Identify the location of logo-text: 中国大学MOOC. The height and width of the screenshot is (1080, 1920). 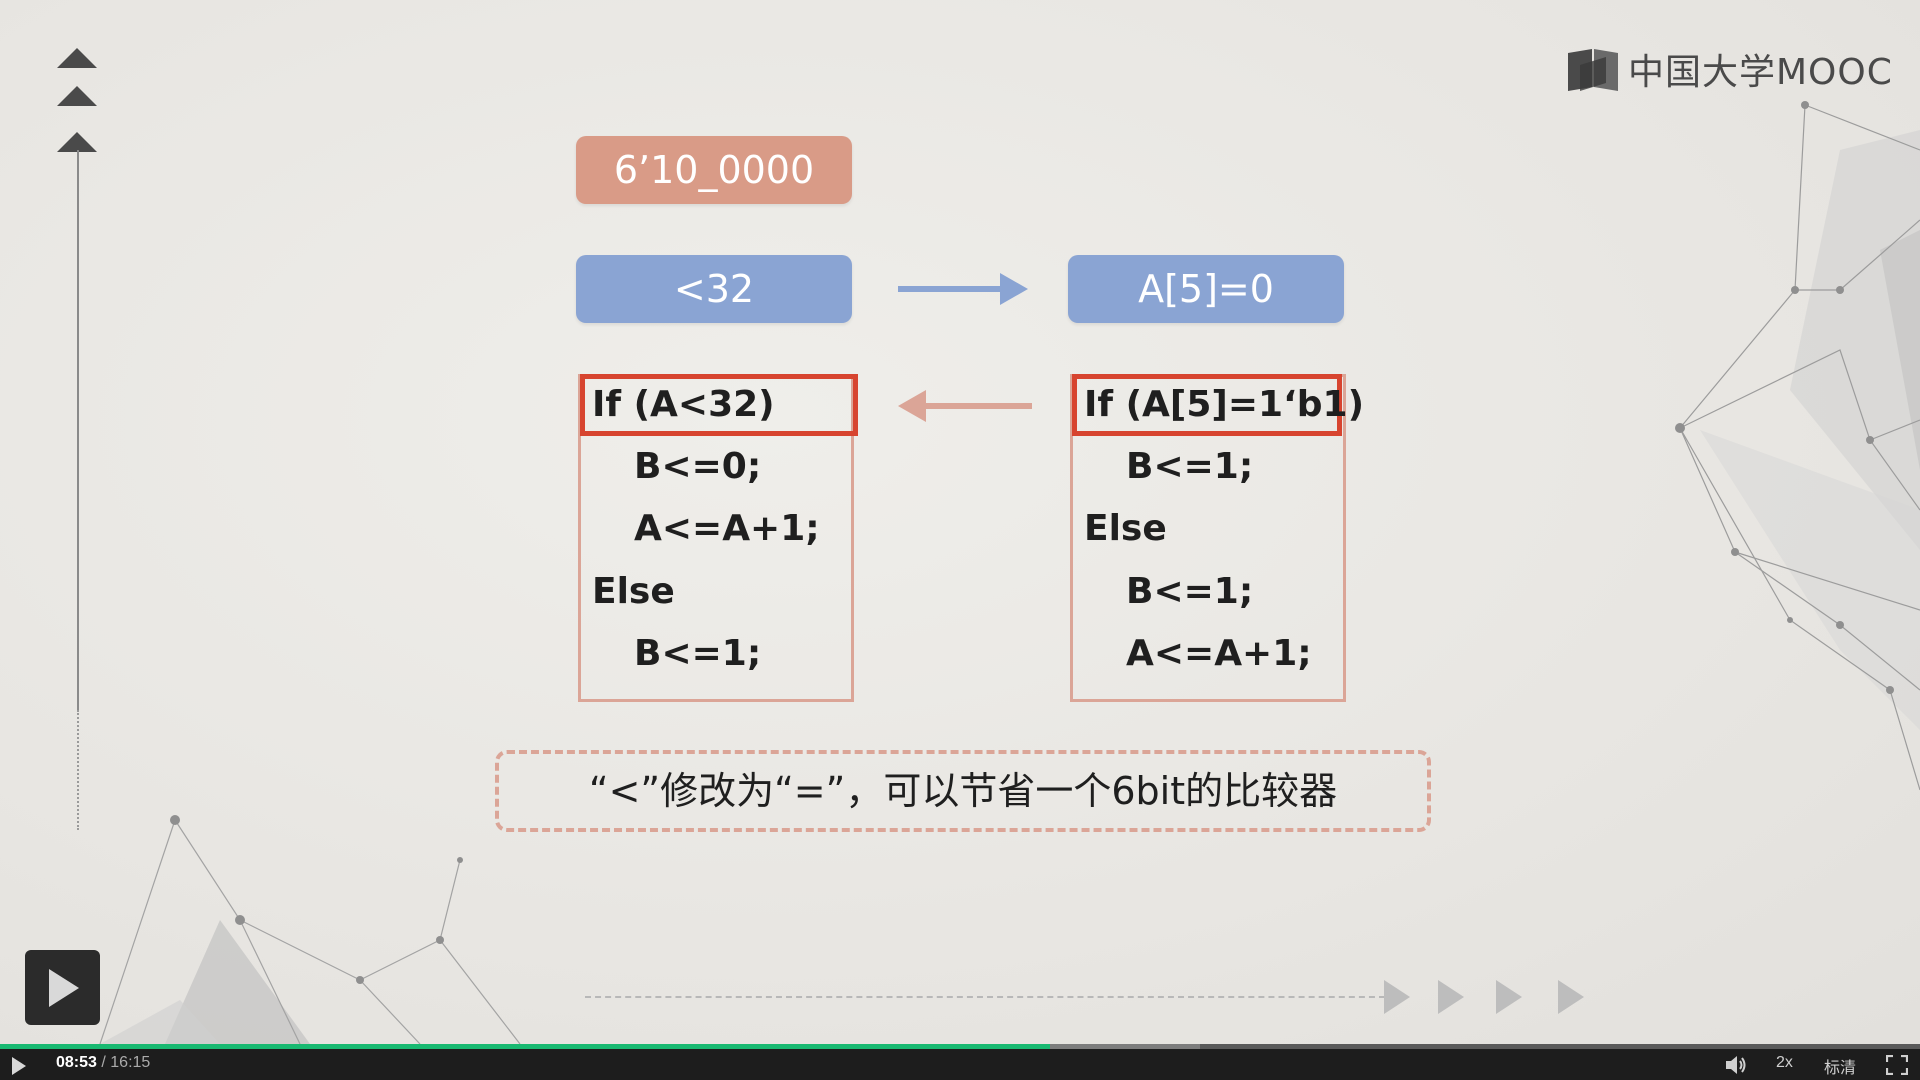
(1760, 72).